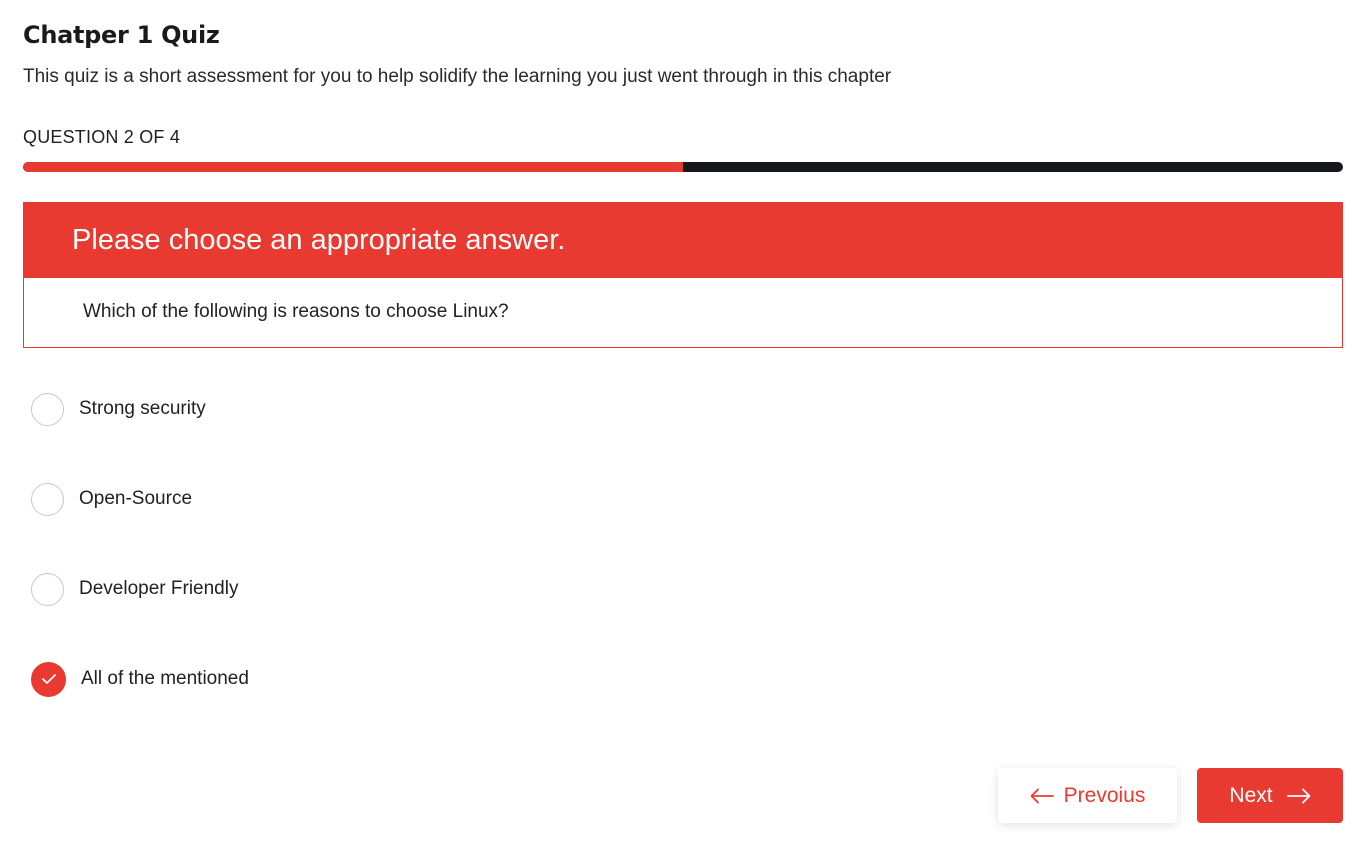 The height and width of the screenshot is (855, 1368). I want to click on quiz-title: Chatper 1 Quiz, so click(121, 35).